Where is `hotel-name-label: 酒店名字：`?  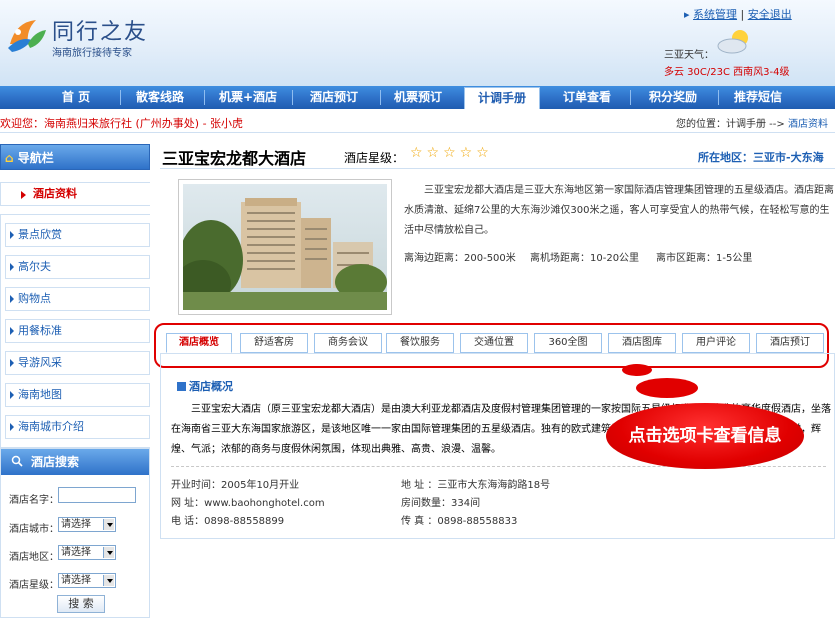 hotel-name-label: 酒店名字： is located at coordinates (34, 500).